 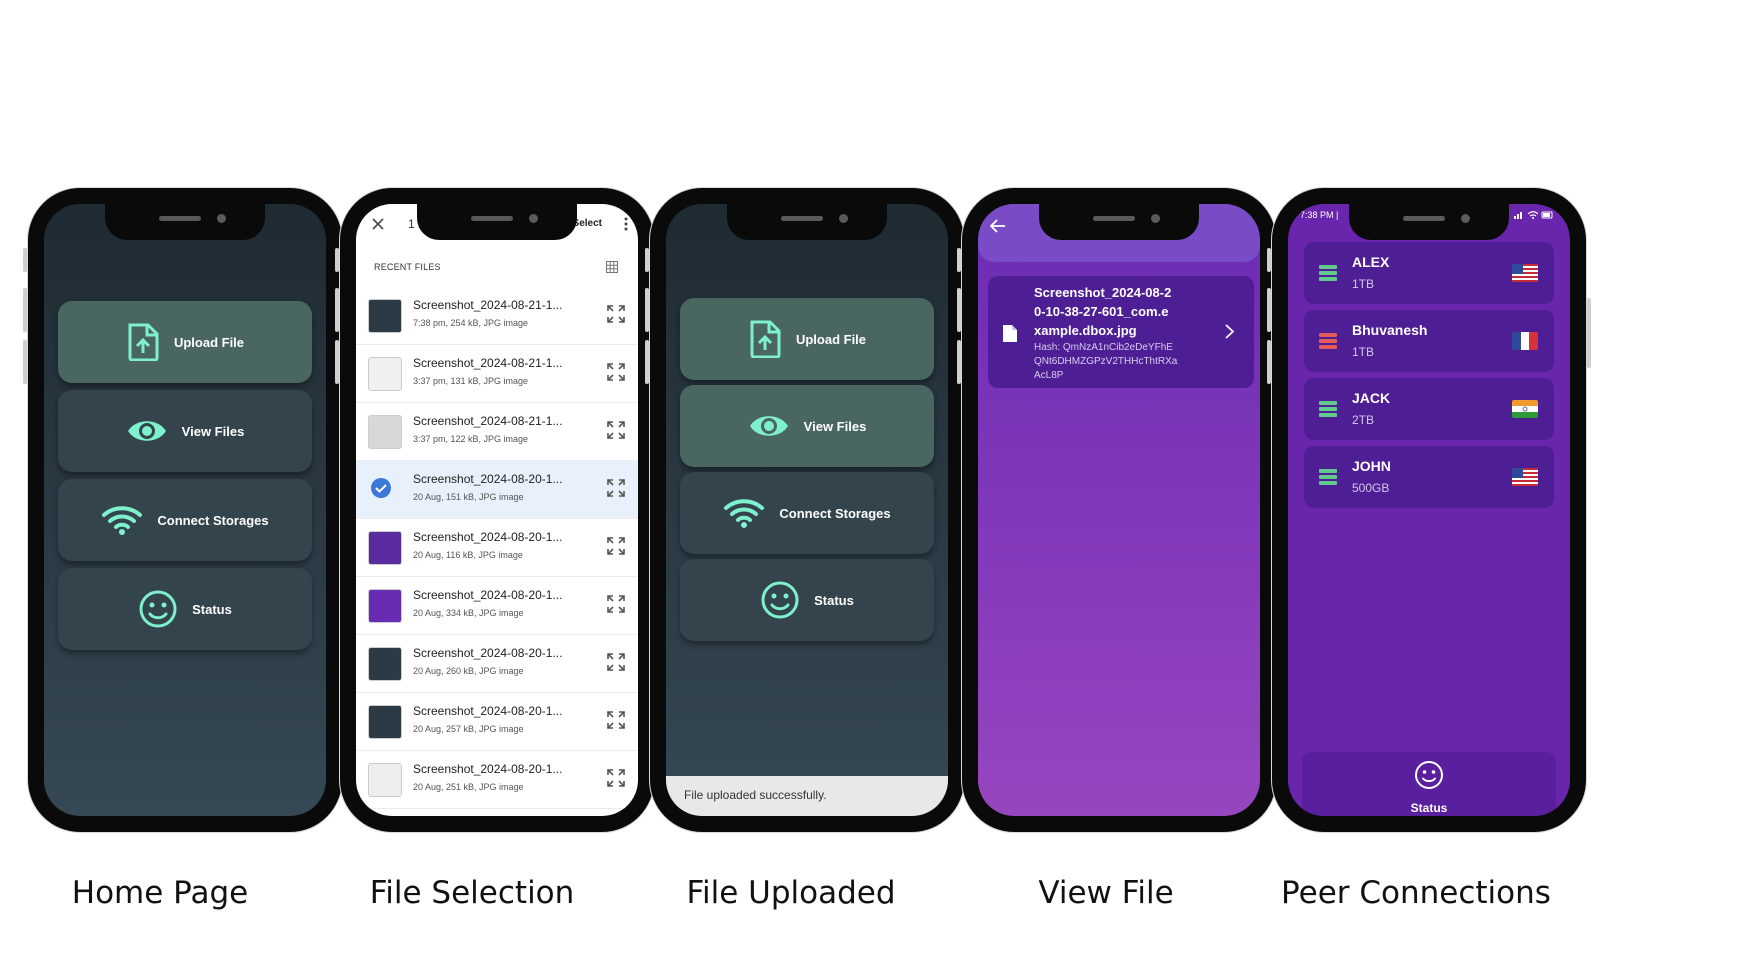 I want to click on wifi-icon, so click(x=122, y=520).